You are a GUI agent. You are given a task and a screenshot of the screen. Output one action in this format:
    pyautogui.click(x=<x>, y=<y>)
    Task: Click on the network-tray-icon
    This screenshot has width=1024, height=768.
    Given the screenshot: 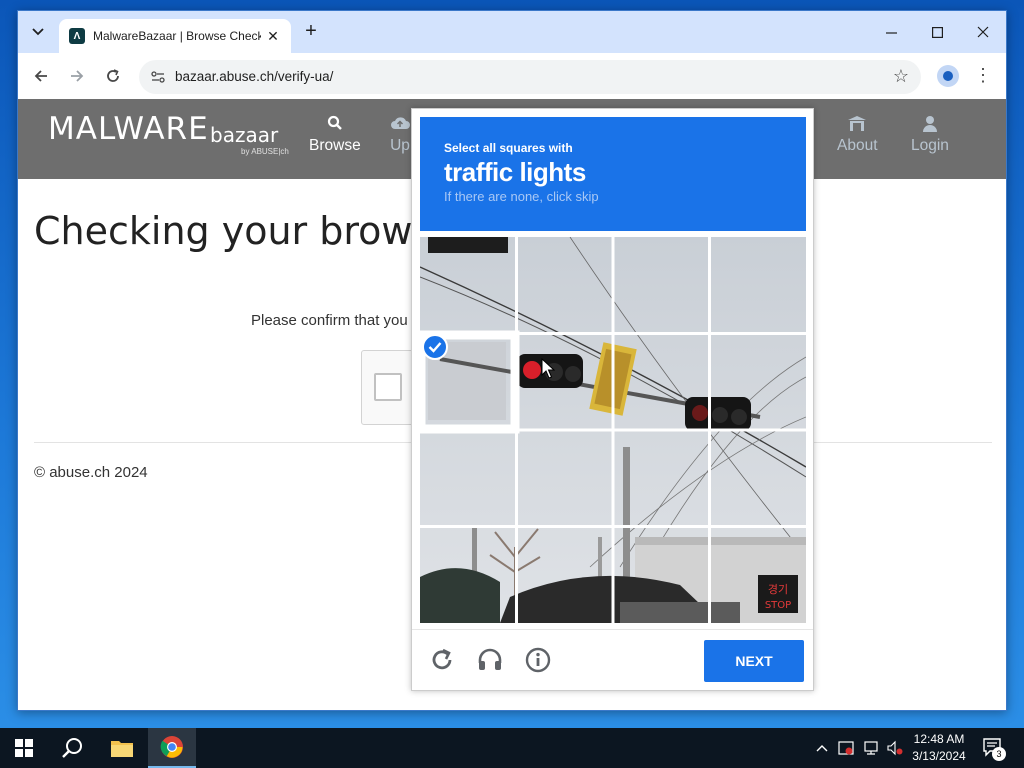 What is the action you would take?
    pyautogui.click(x=871, y=748)
    